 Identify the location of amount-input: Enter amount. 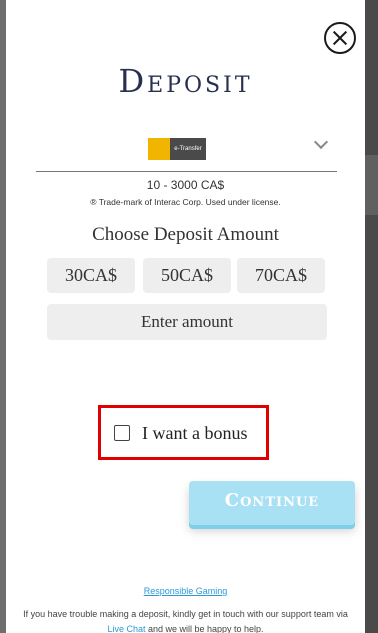
(187, 322).